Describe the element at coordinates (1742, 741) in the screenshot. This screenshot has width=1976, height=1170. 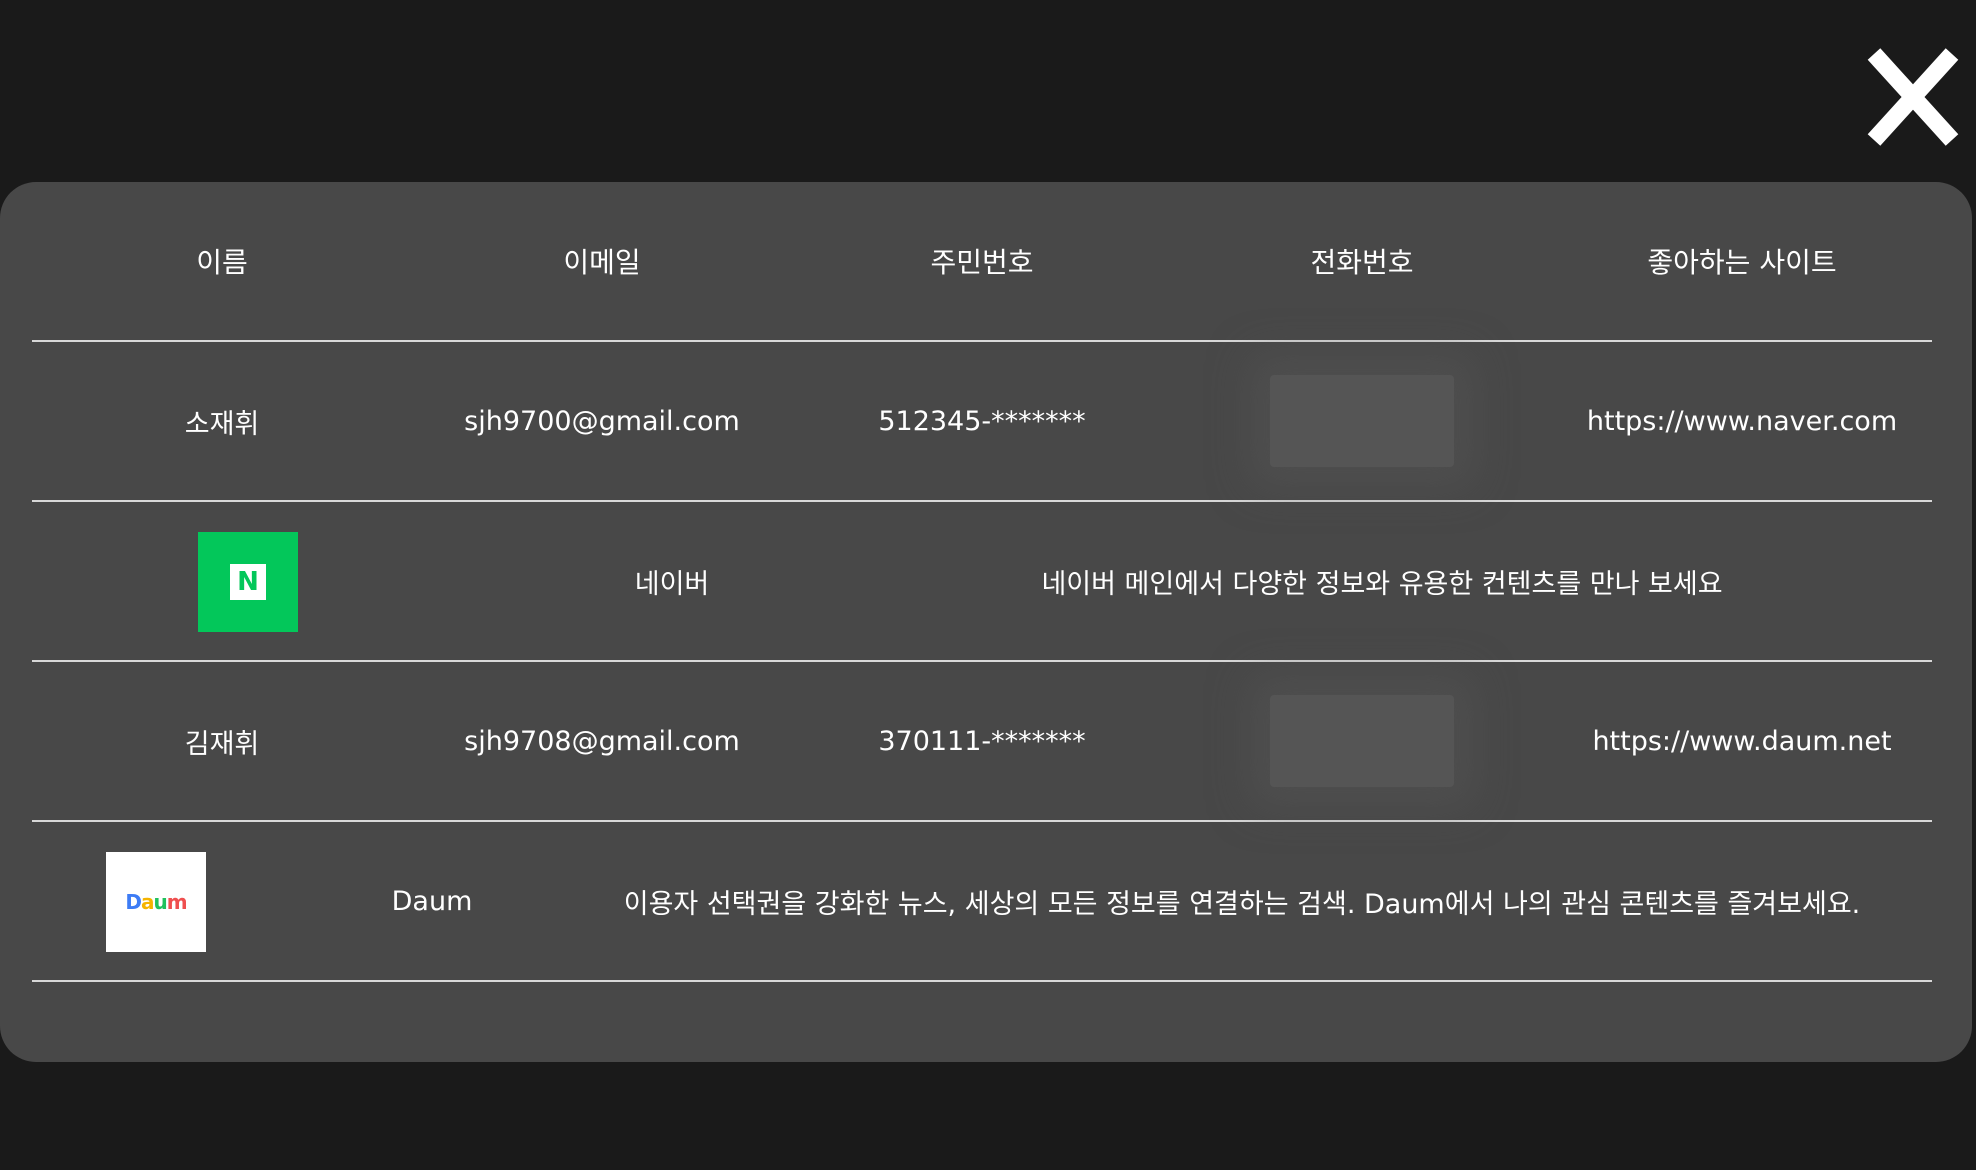
I see `user-site-link: https://www.daum.net` at that location.